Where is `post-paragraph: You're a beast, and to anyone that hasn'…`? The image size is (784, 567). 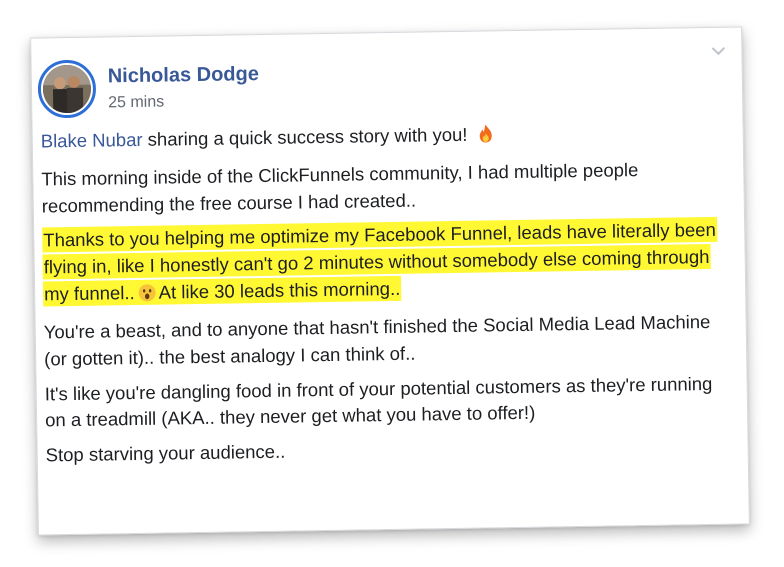
post-paragraph: You're a beast, and to anyone that hasn'… is located at coordinates (377, 340).